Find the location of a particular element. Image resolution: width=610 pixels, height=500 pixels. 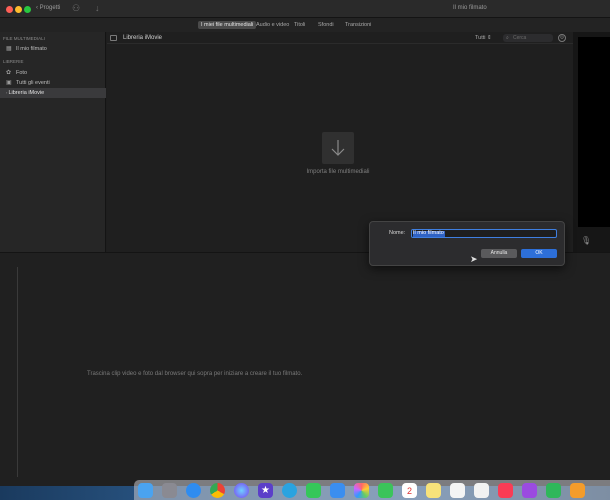

tab-my-media: I miei file multimediali is located at coordinates (227, 25).